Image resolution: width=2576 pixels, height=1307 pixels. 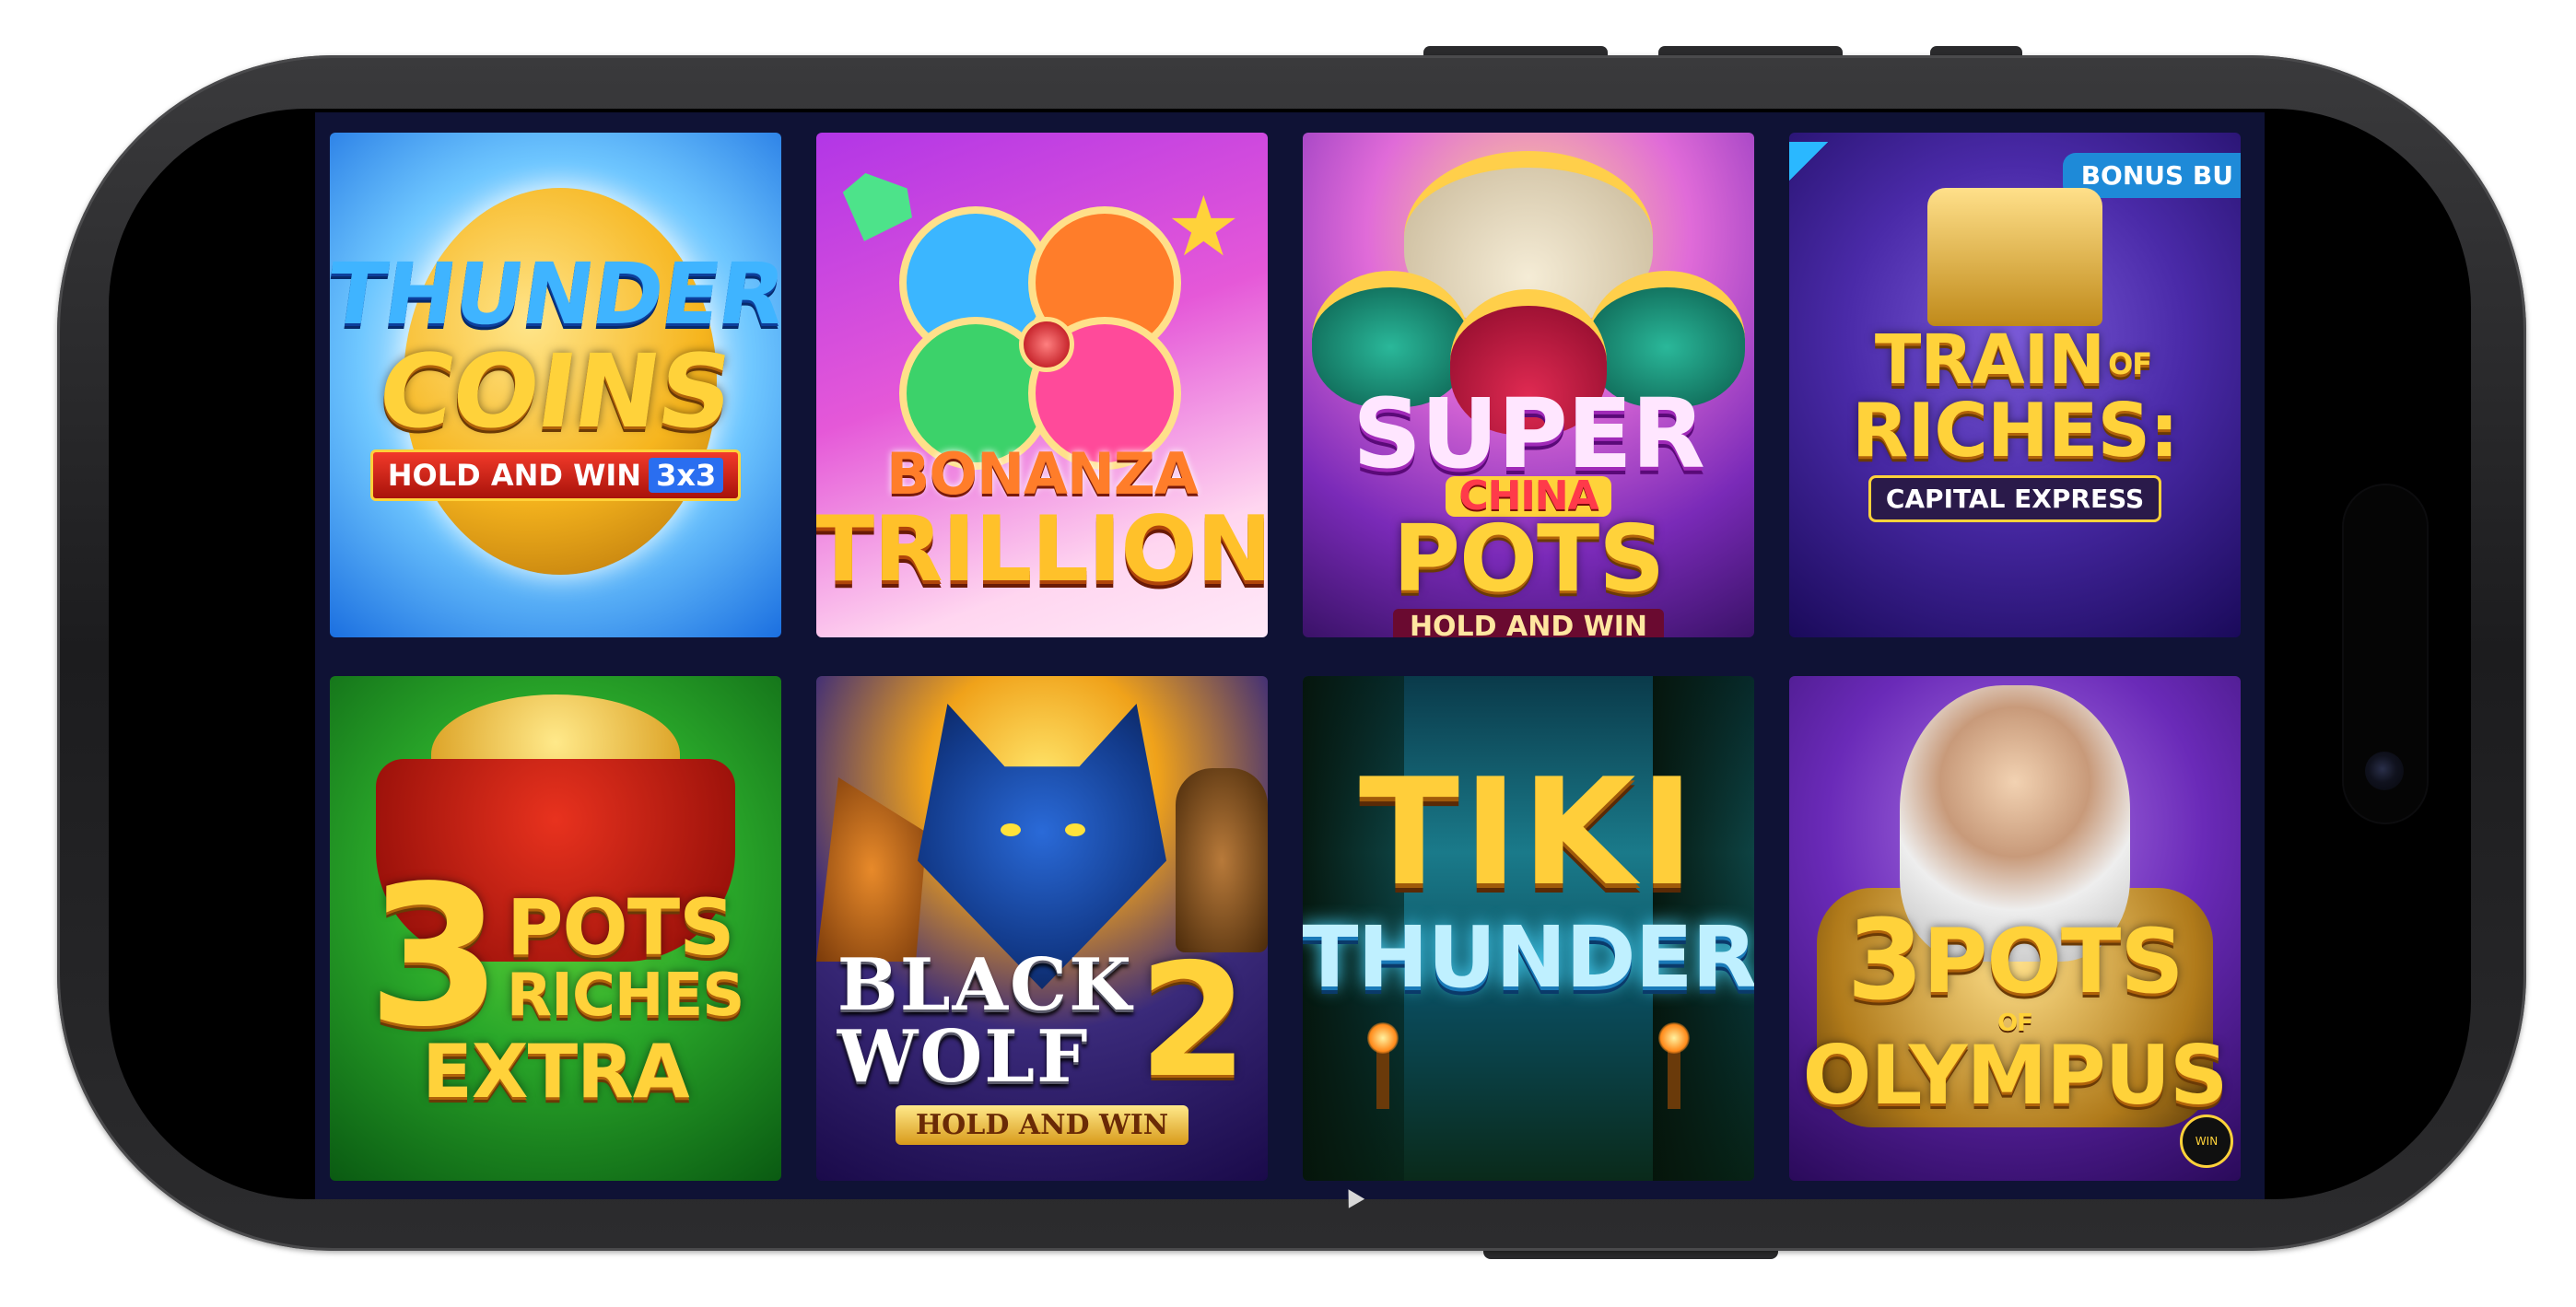 I want to click on game-tile-3-pots-riches-extra: 3 POTS RICHES EXTRA, so click(x=555, y=929).